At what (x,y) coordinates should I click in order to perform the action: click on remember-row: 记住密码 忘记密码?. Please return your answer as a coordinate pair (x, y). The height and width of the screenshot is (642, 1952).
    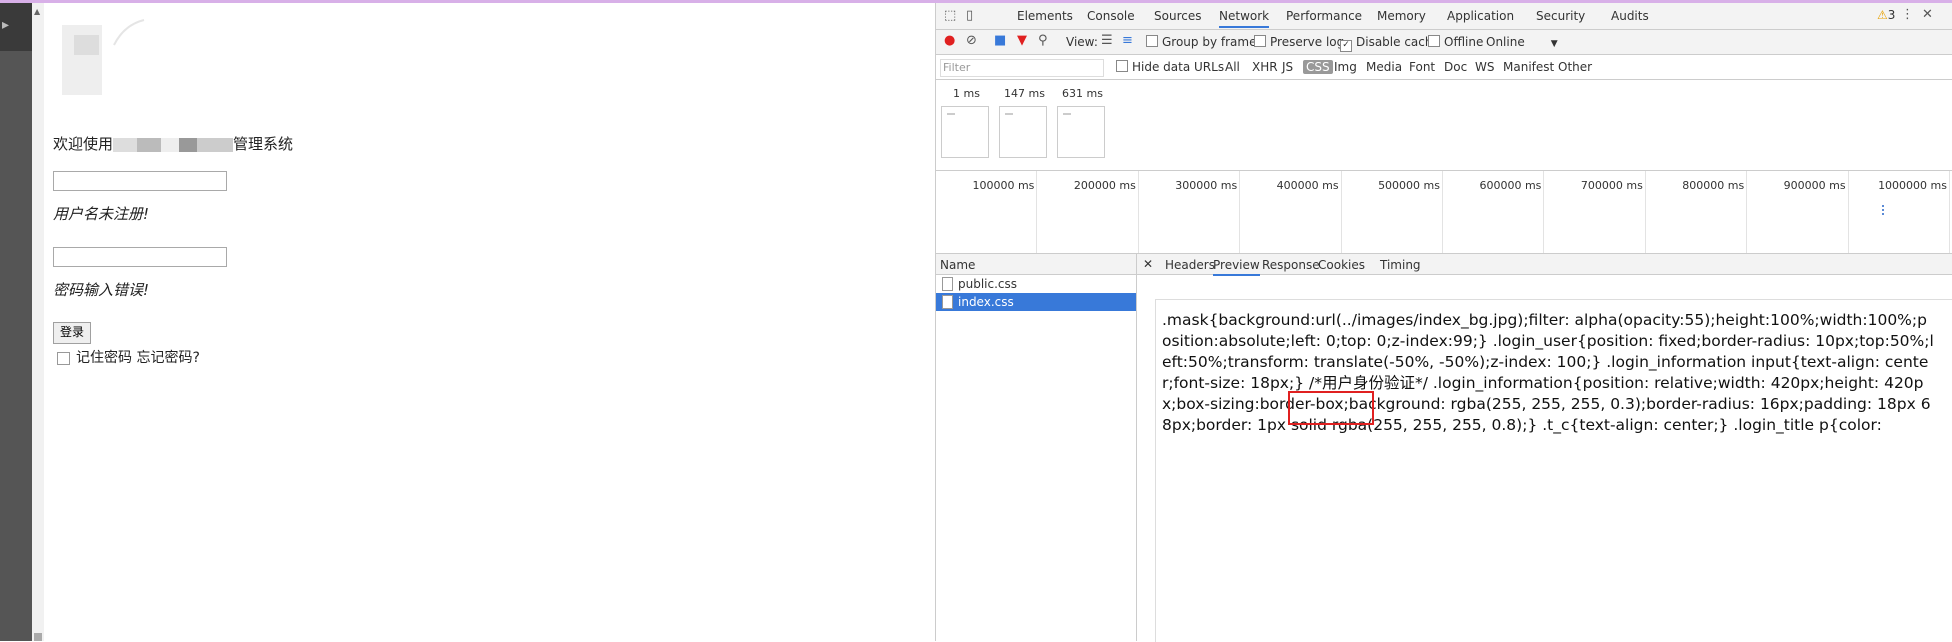
    Looking at the image, I should click on (128, 357).